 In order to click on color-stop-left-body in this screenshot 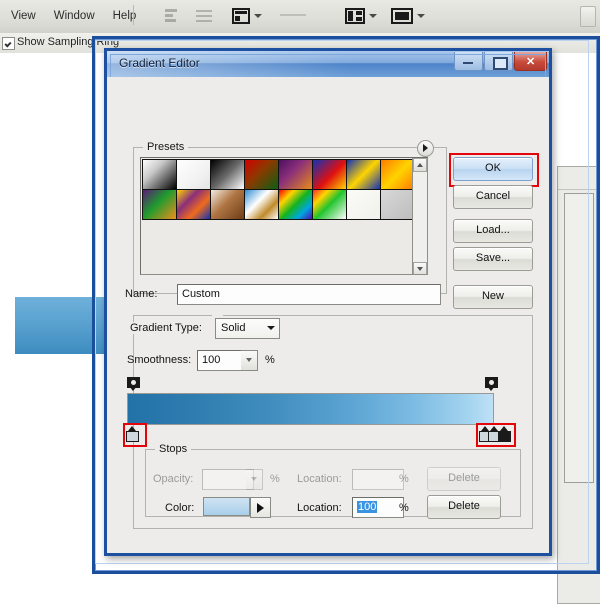, I will do `click(132, 436)`.